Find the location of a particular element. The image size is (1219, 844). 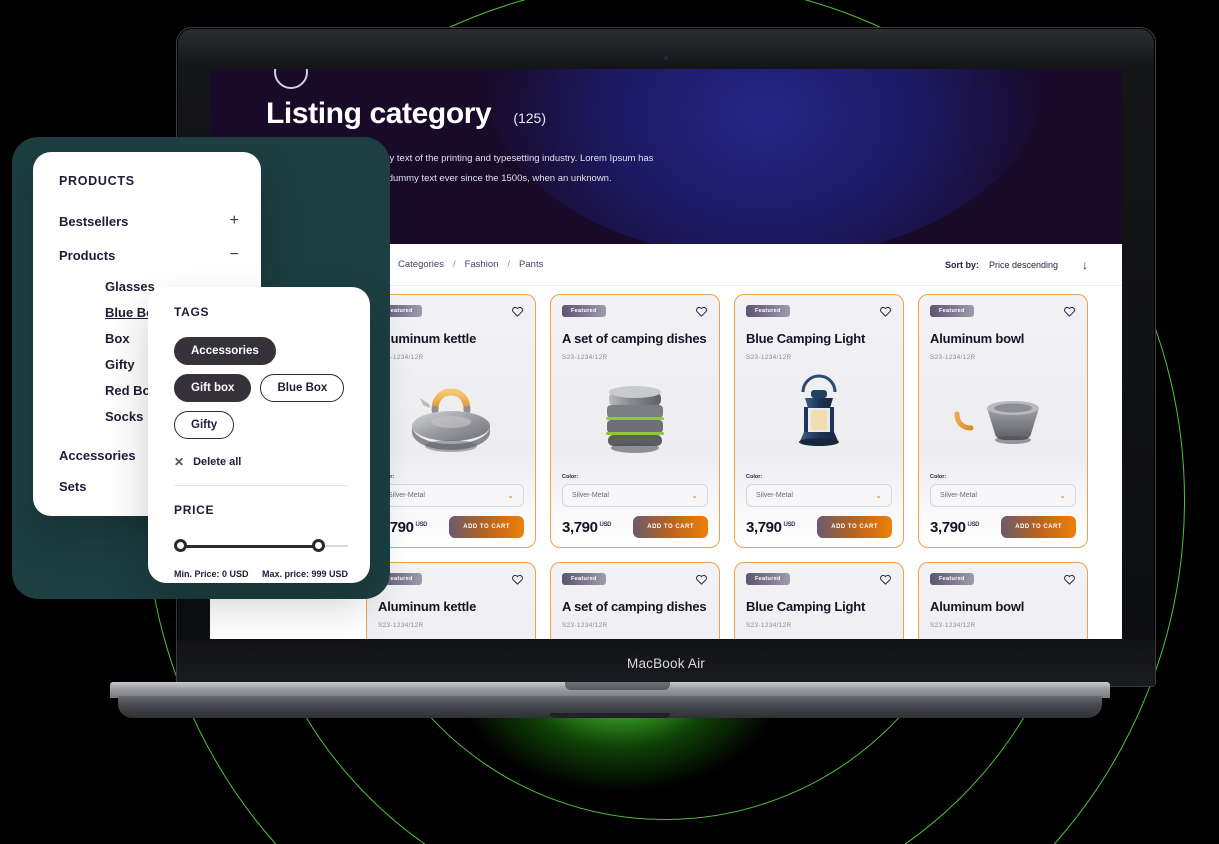

tags-delete-all-button: ✕ Delete all is located at coordinates (261, 462).